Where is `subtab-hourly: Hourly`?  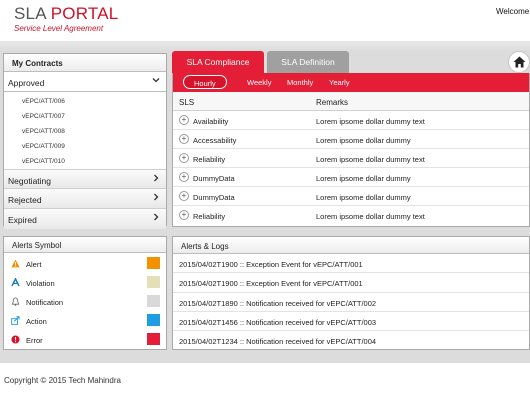 subtab-hourly: Hourly is located at coordinates (205, 82).